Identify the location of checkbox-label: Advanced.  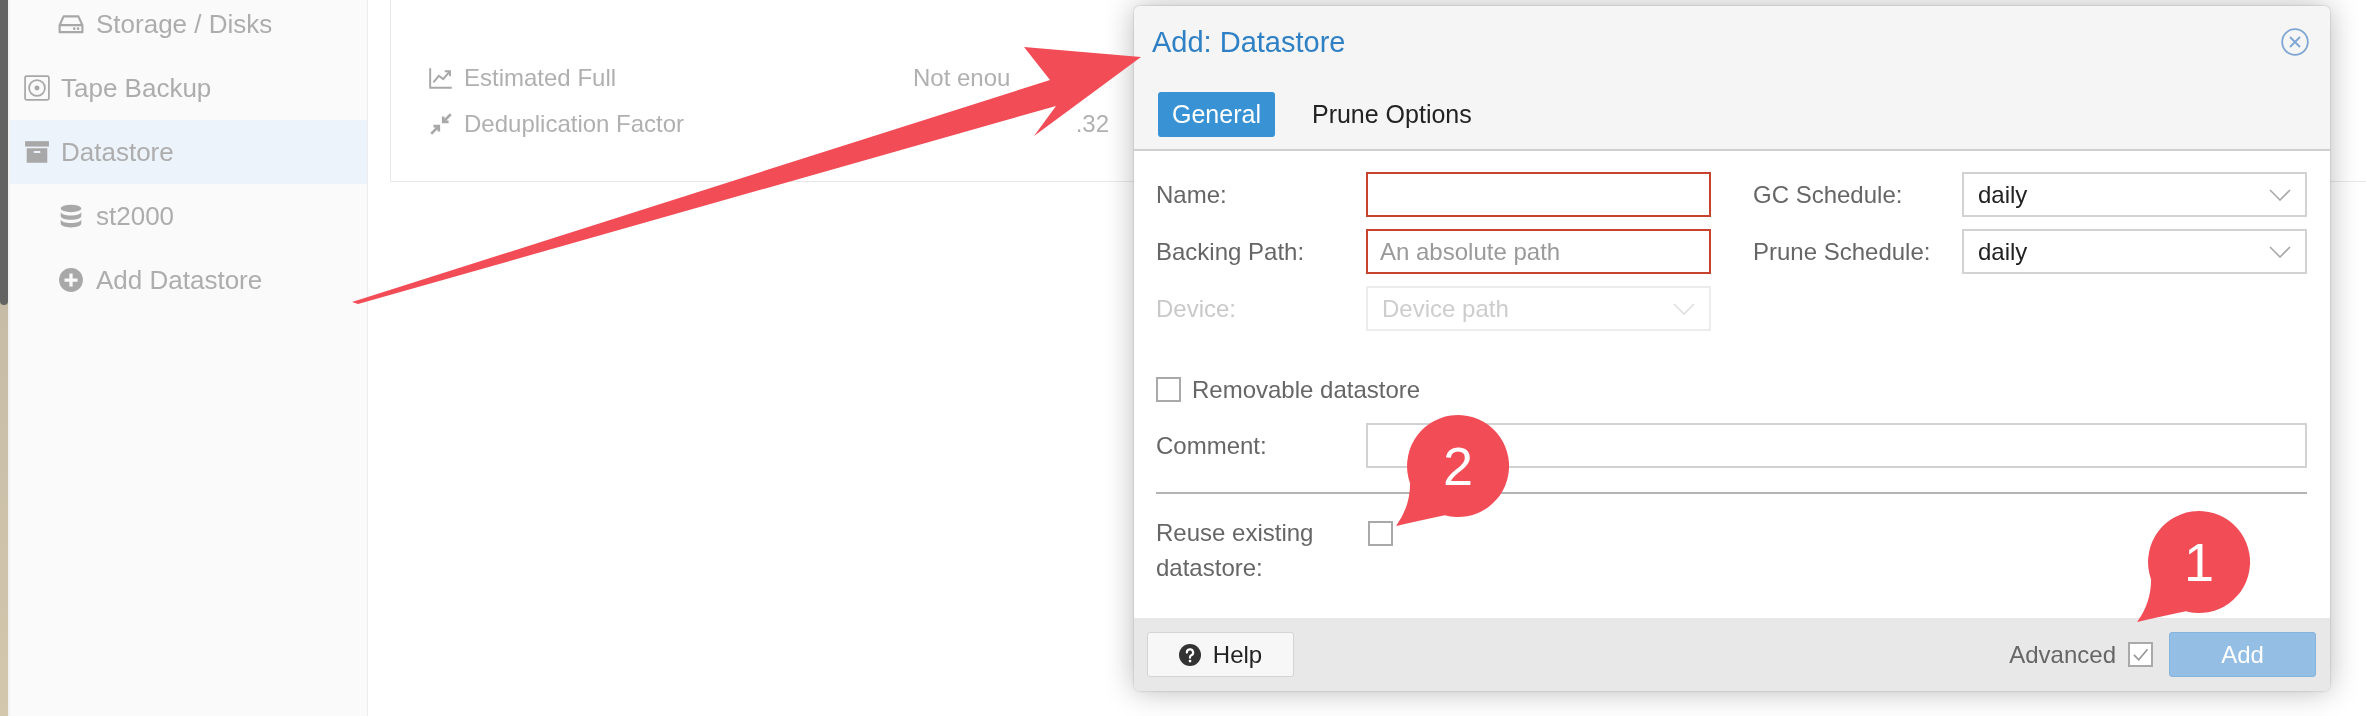
(2062, 654).